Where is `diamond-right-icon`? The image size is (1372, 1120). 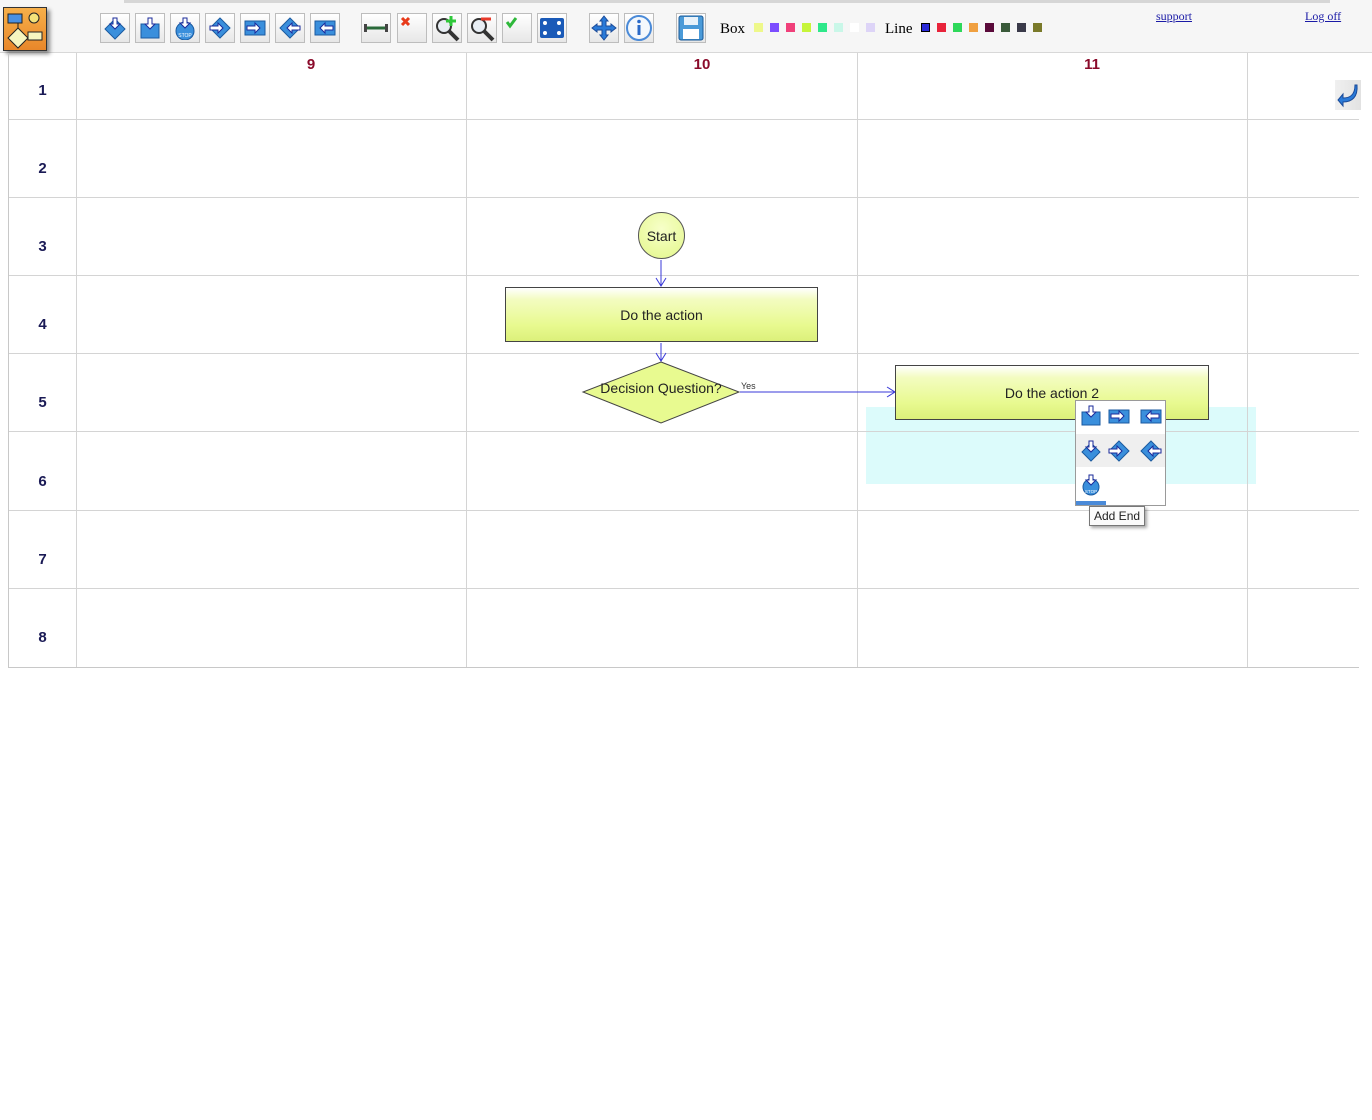 diamond-right-icon is located at coordinates (1119, 451).